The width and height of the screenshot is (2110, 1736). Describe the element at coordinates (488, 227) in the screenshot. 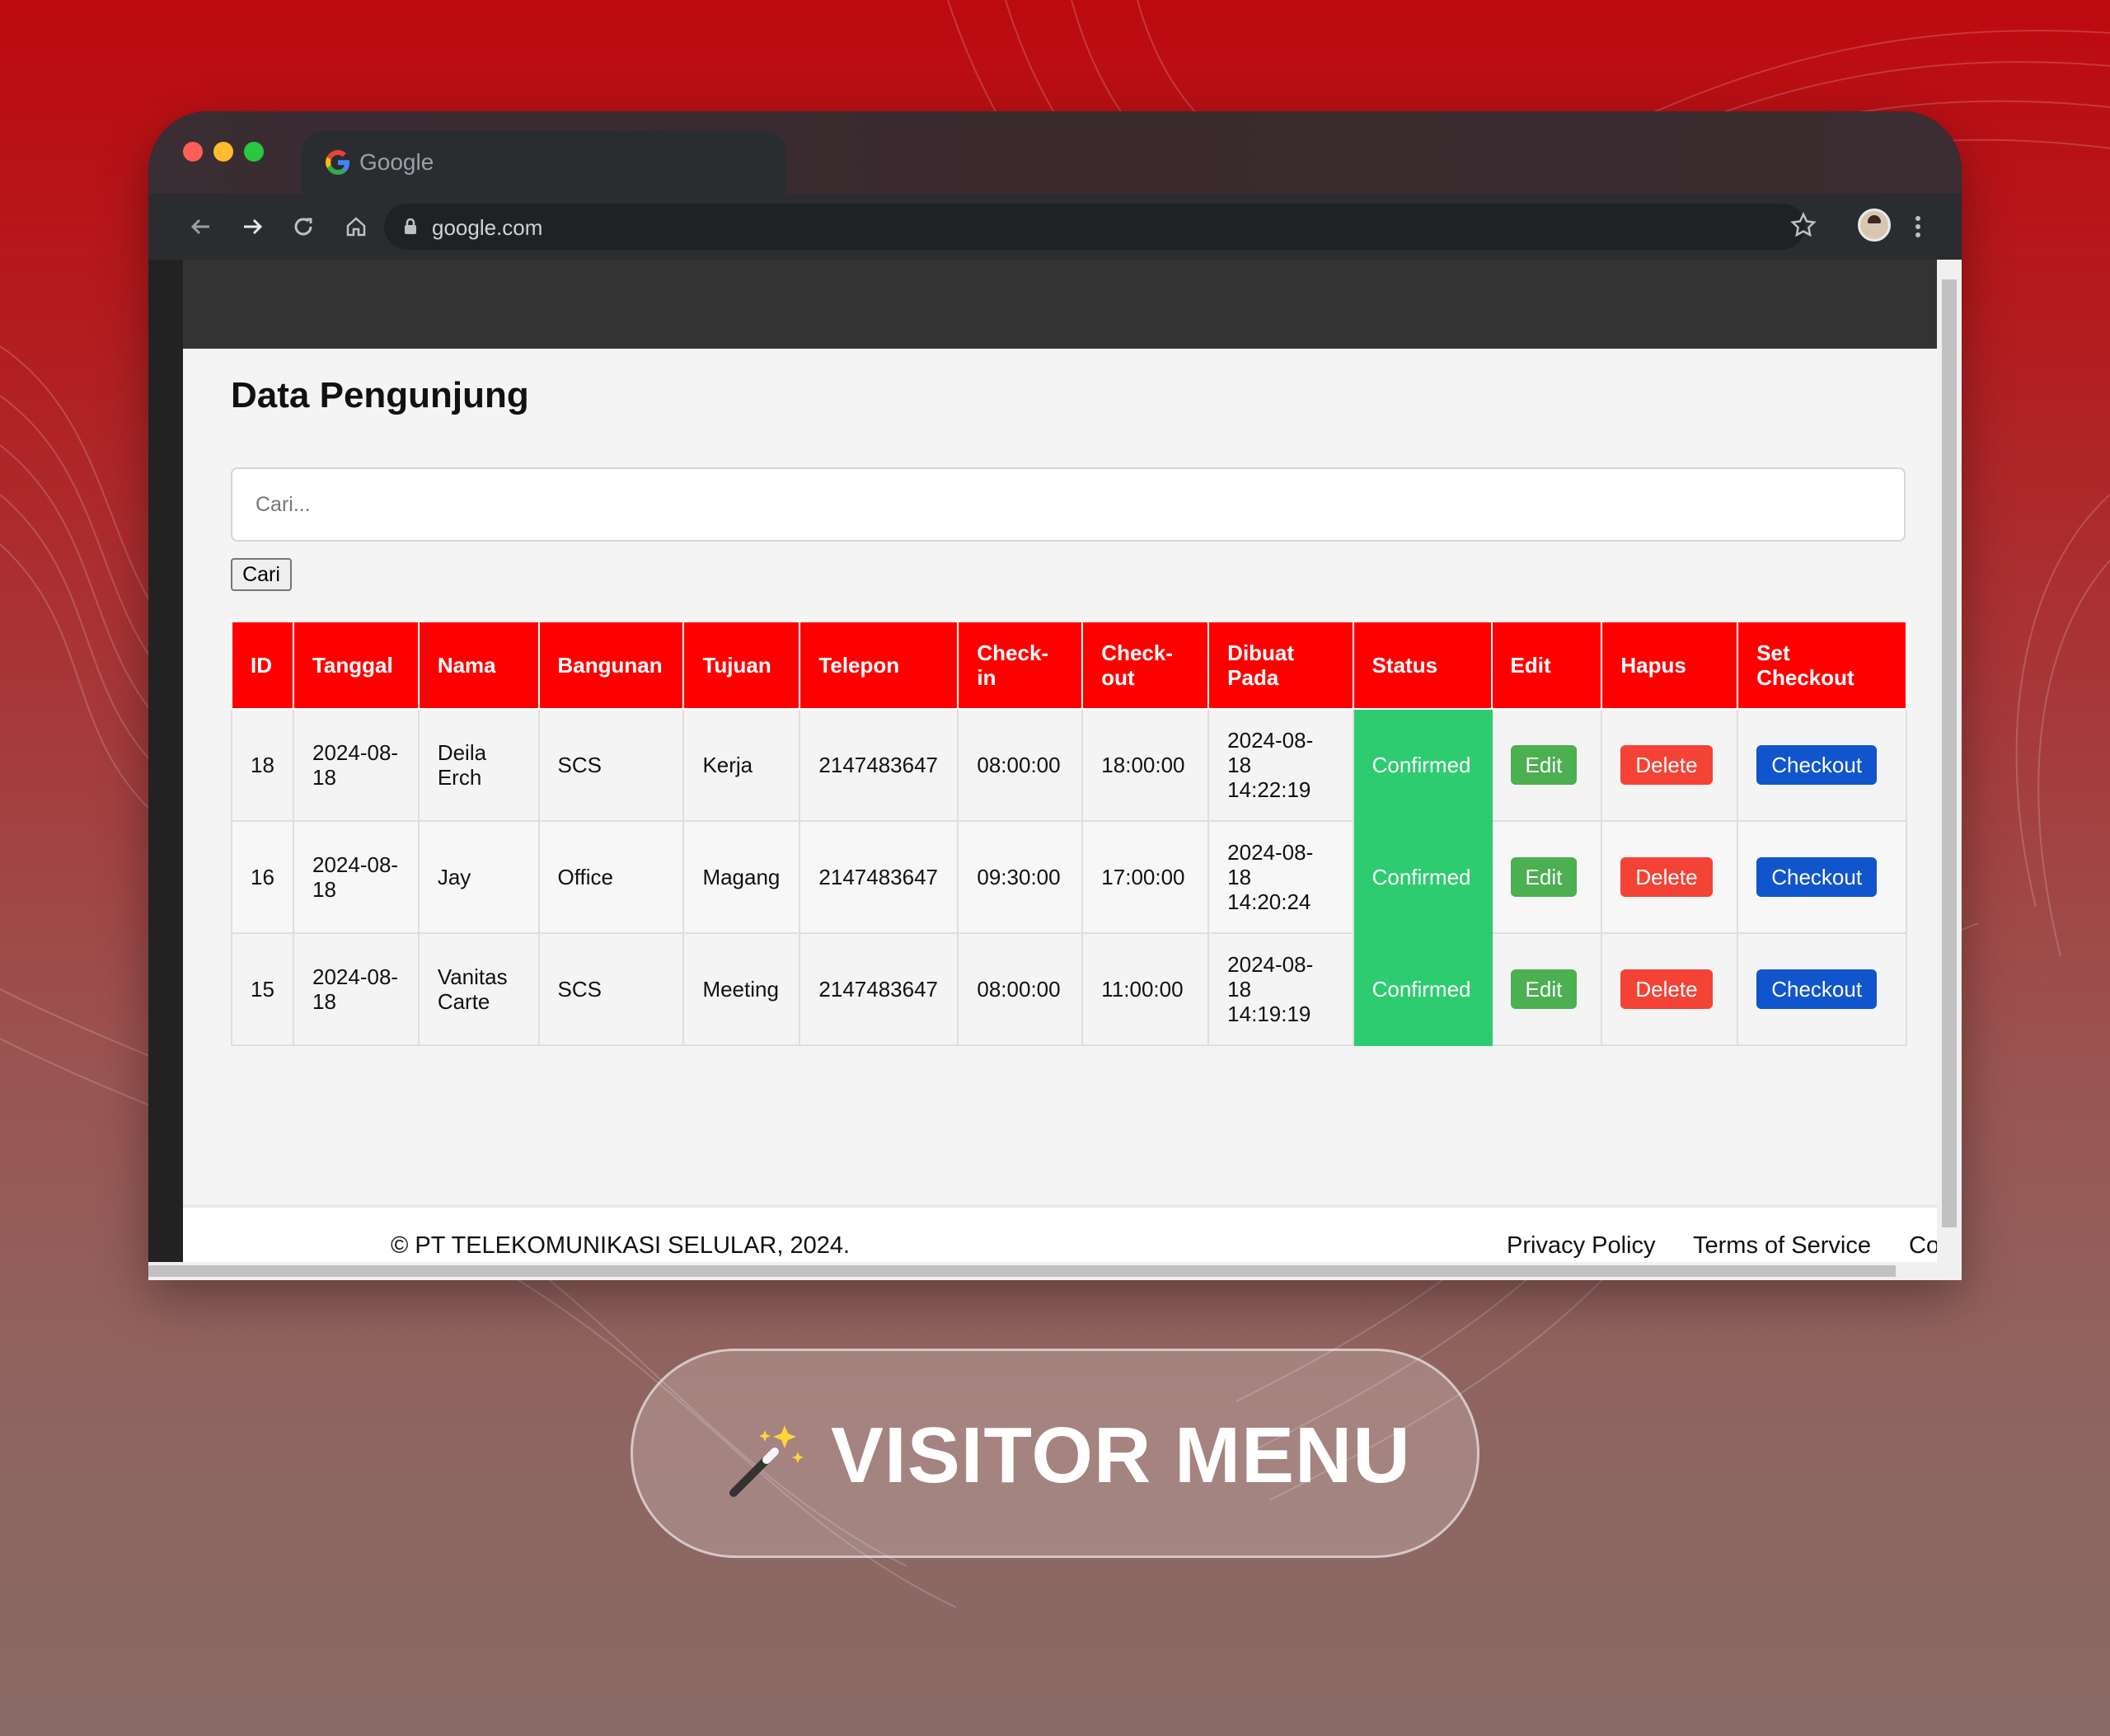

I see `url-text: google.com` at that location.